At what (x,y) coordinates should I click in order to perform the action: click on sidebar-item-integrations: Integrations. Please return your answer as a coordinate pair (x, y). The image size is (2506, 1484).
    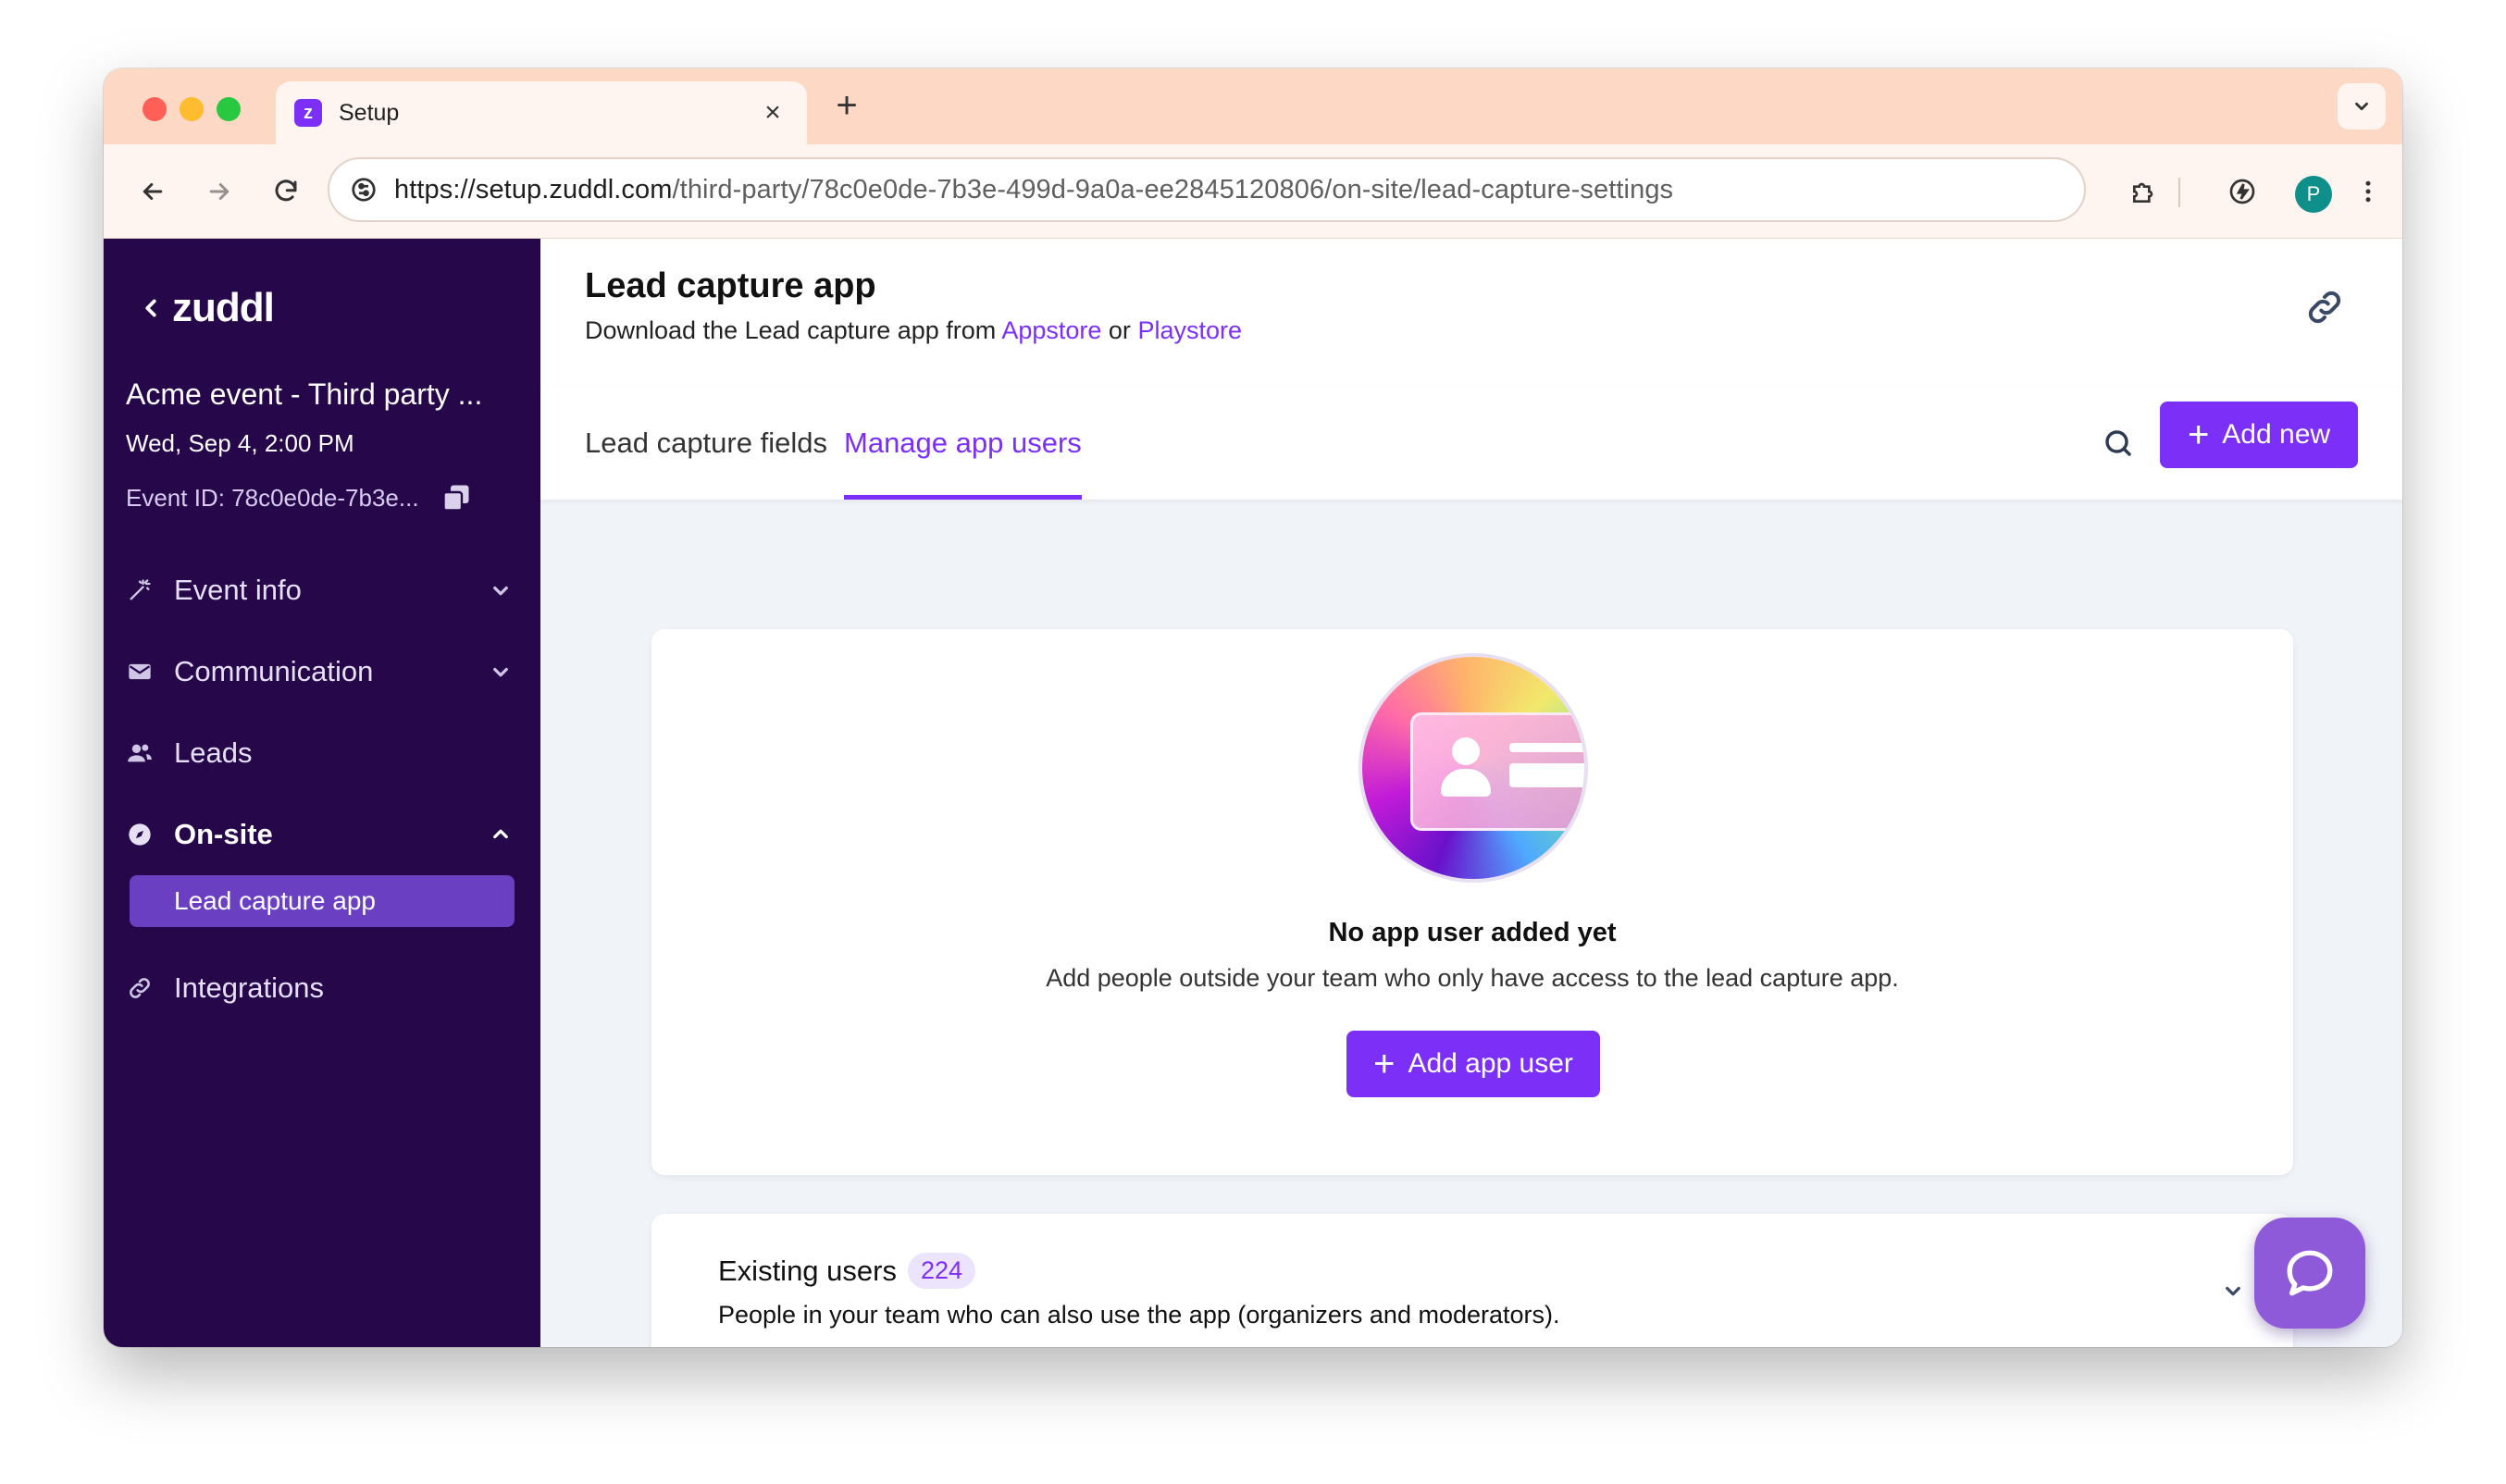
    Looking at the image, I should click on (322, 988).